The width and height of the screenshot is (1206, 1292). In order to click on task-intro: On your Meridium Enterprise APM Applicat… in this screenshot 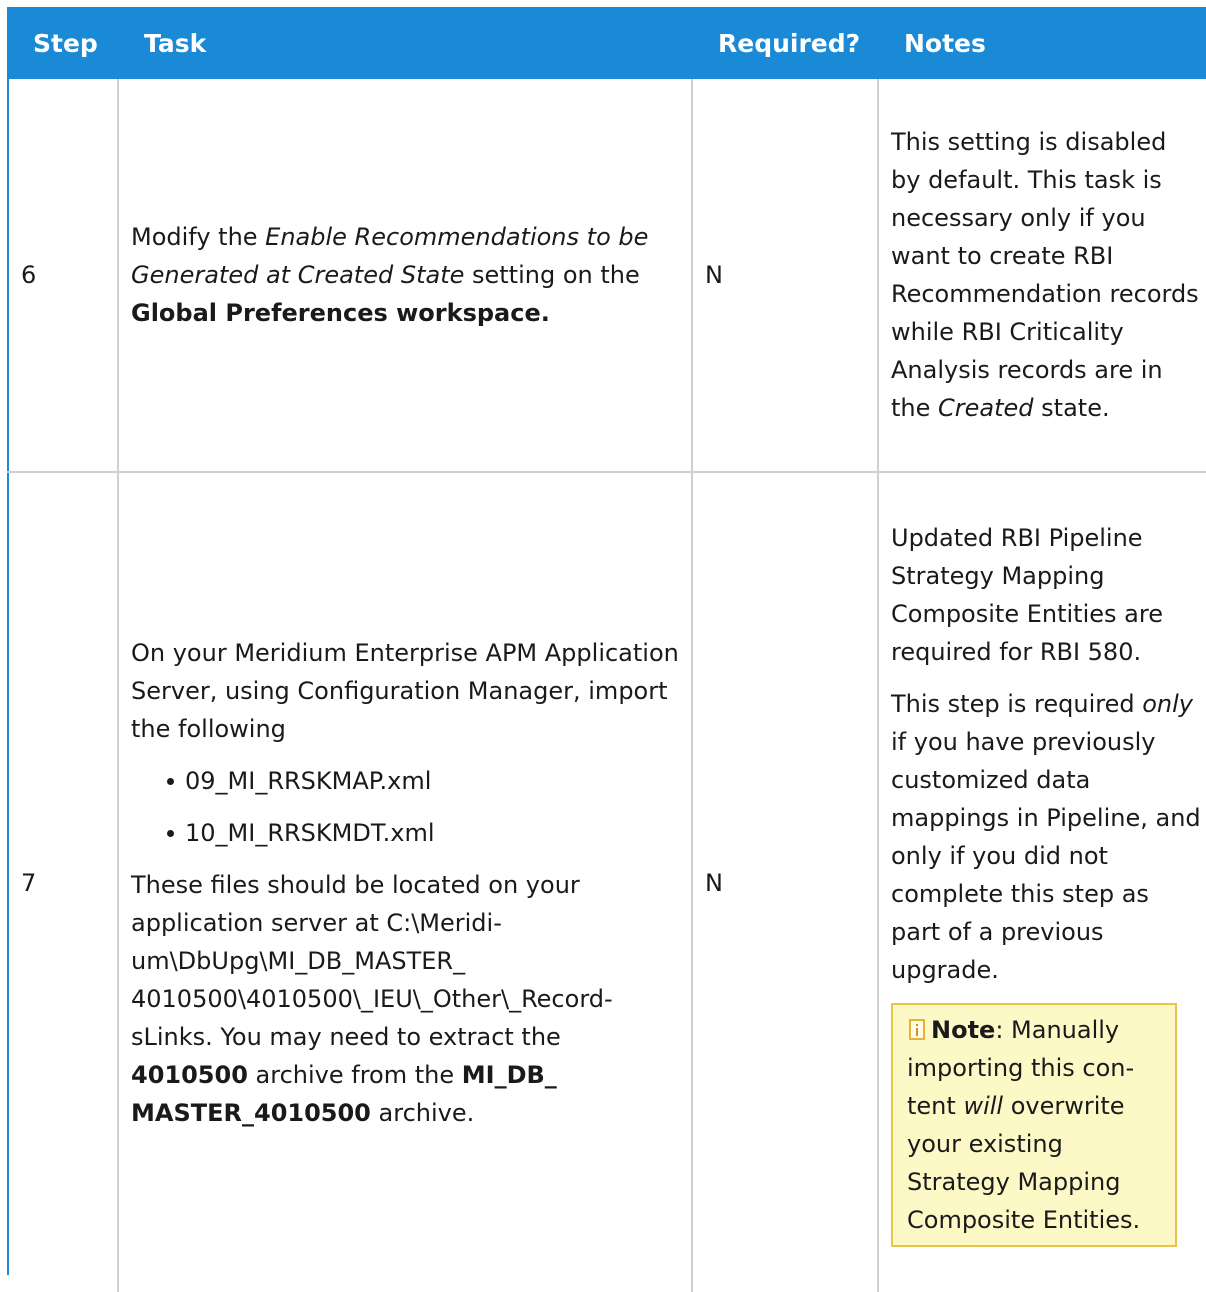, I will do `click(405, 690)`.